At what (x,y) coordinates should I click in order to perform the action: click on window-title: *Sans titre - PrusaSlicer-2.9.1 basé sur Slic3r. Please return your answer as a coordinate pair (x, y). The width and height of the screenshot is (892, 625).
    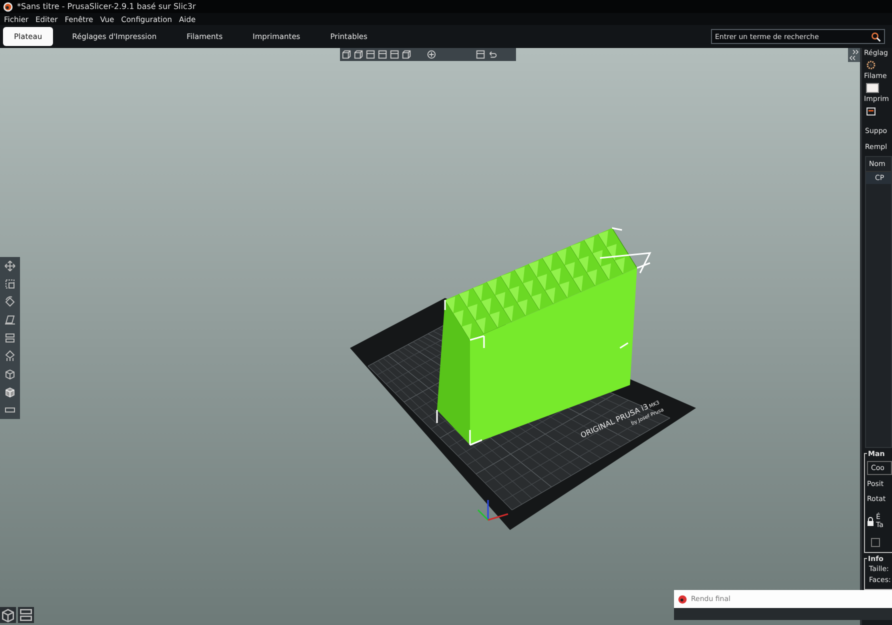
    Looking at the image, I should click on (106, 6).